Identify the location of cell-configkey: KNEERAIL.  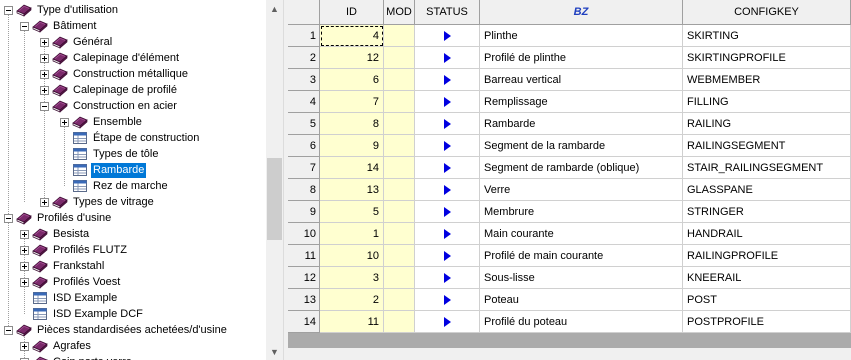
(767, 278).